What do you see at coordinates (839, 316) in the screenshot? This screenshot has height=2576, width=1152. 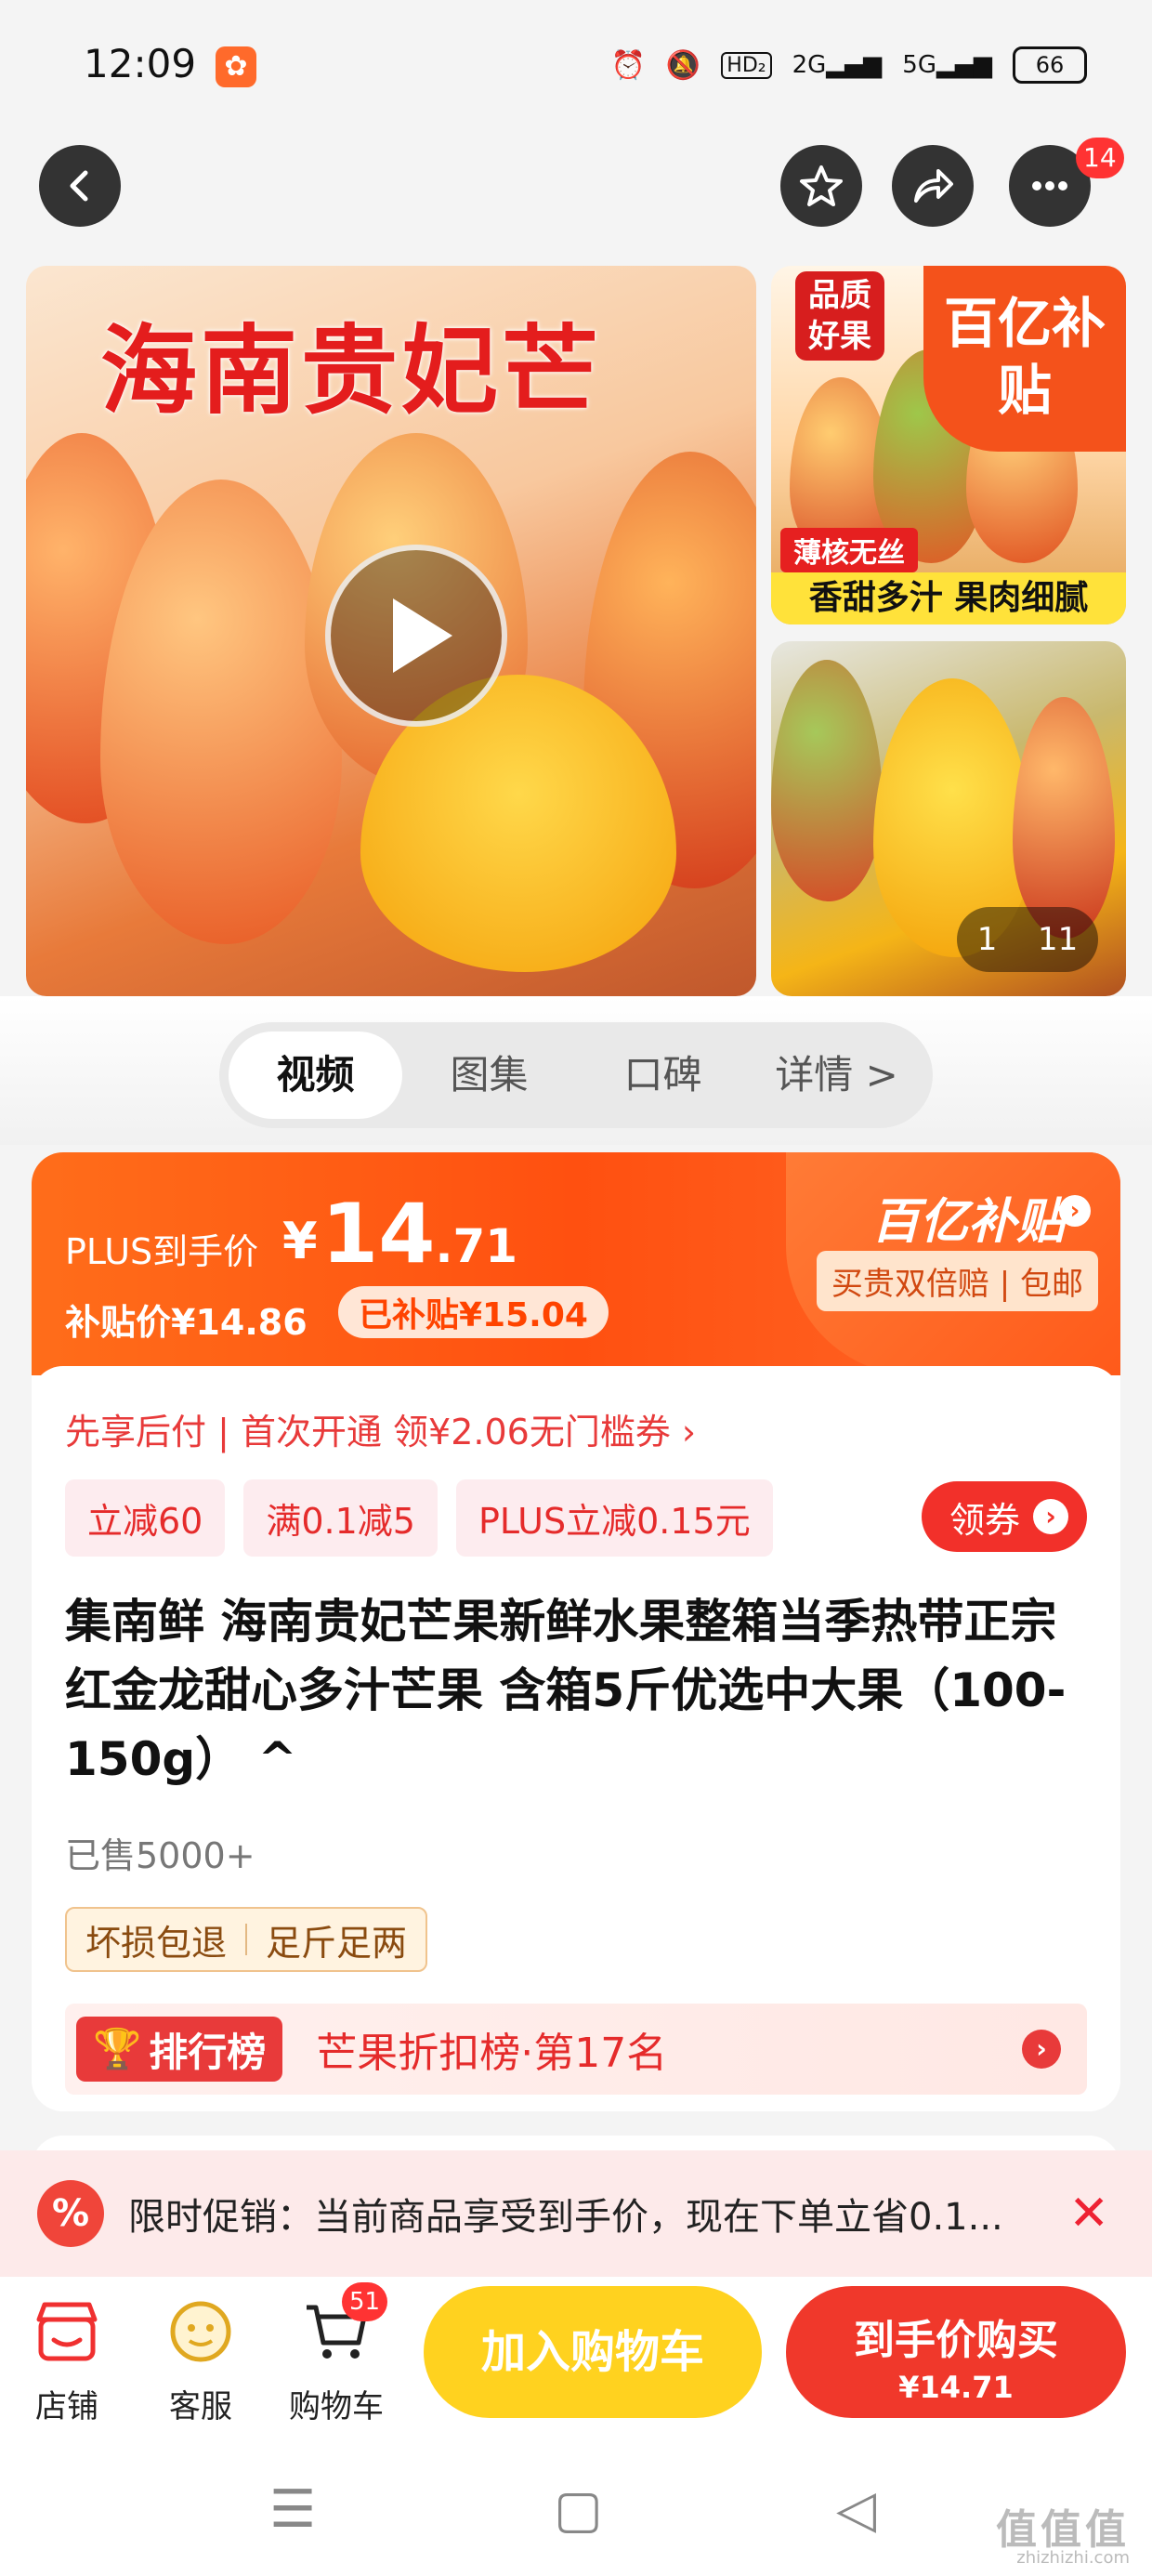 I see `quality-badge: 品质好果` at bounding box center [839, 316].